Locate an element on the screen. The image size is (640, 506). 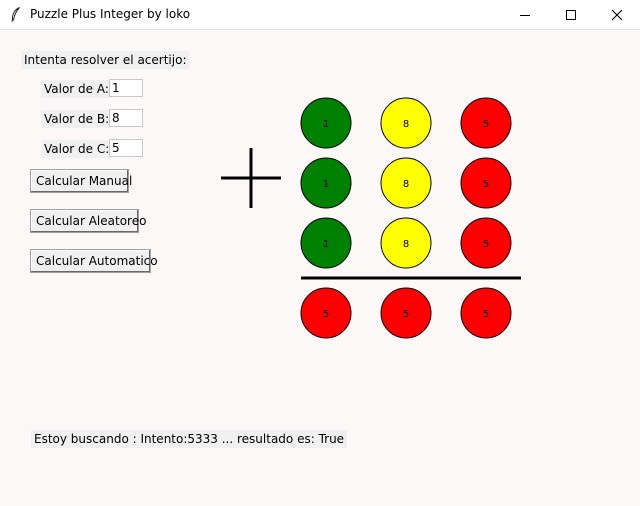
digit-circle-r1-c1-value: 1 is located at coordinates (326, 124).